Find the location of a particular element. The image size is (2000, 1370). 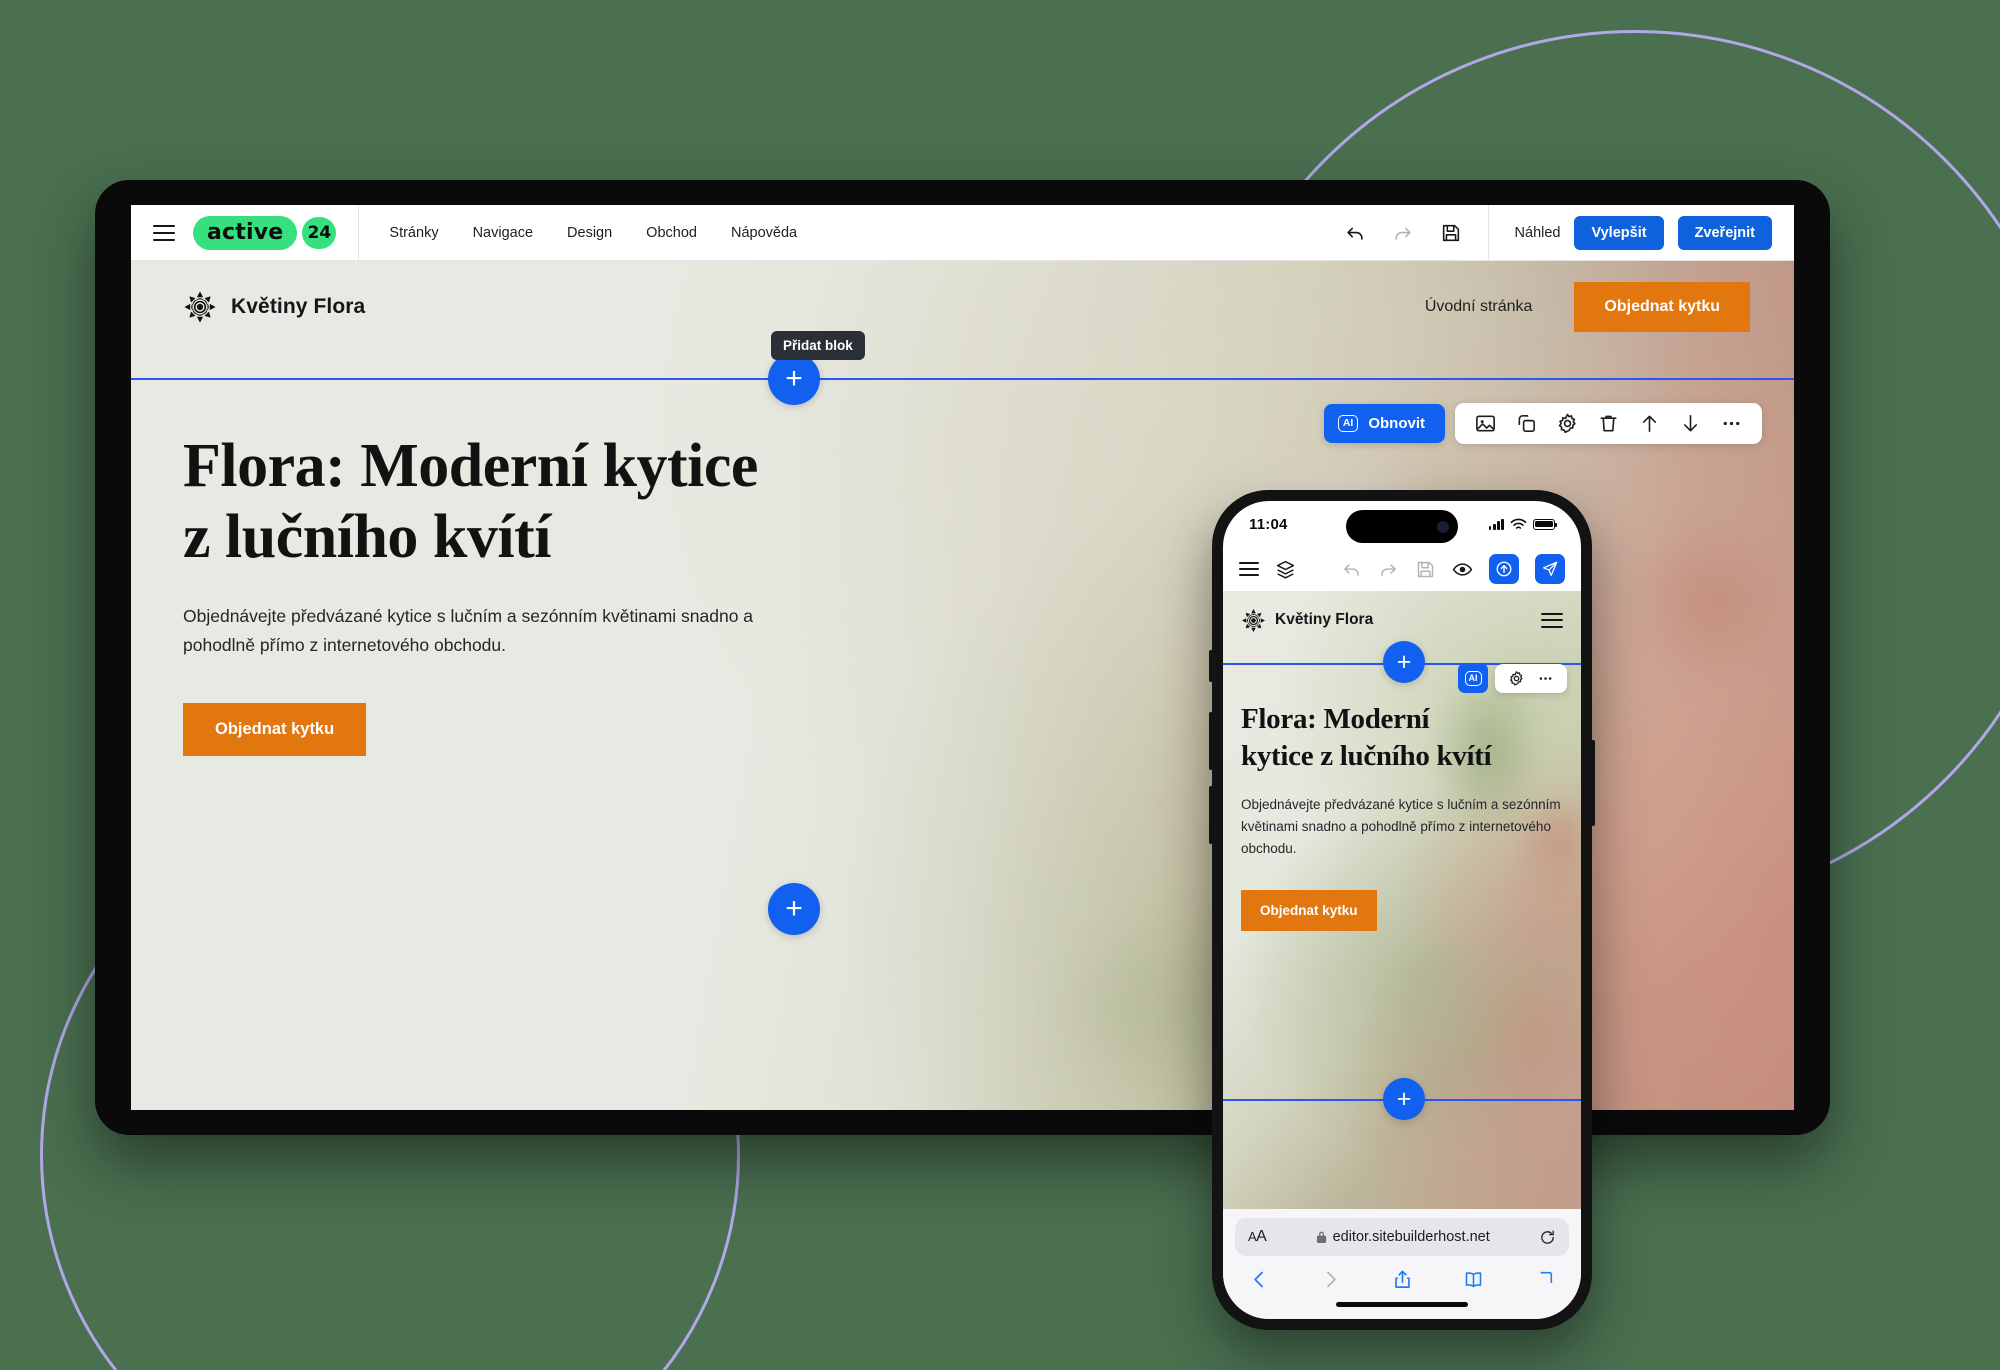

site-brand: Květiny Flora is located at coordinates (274, 307).